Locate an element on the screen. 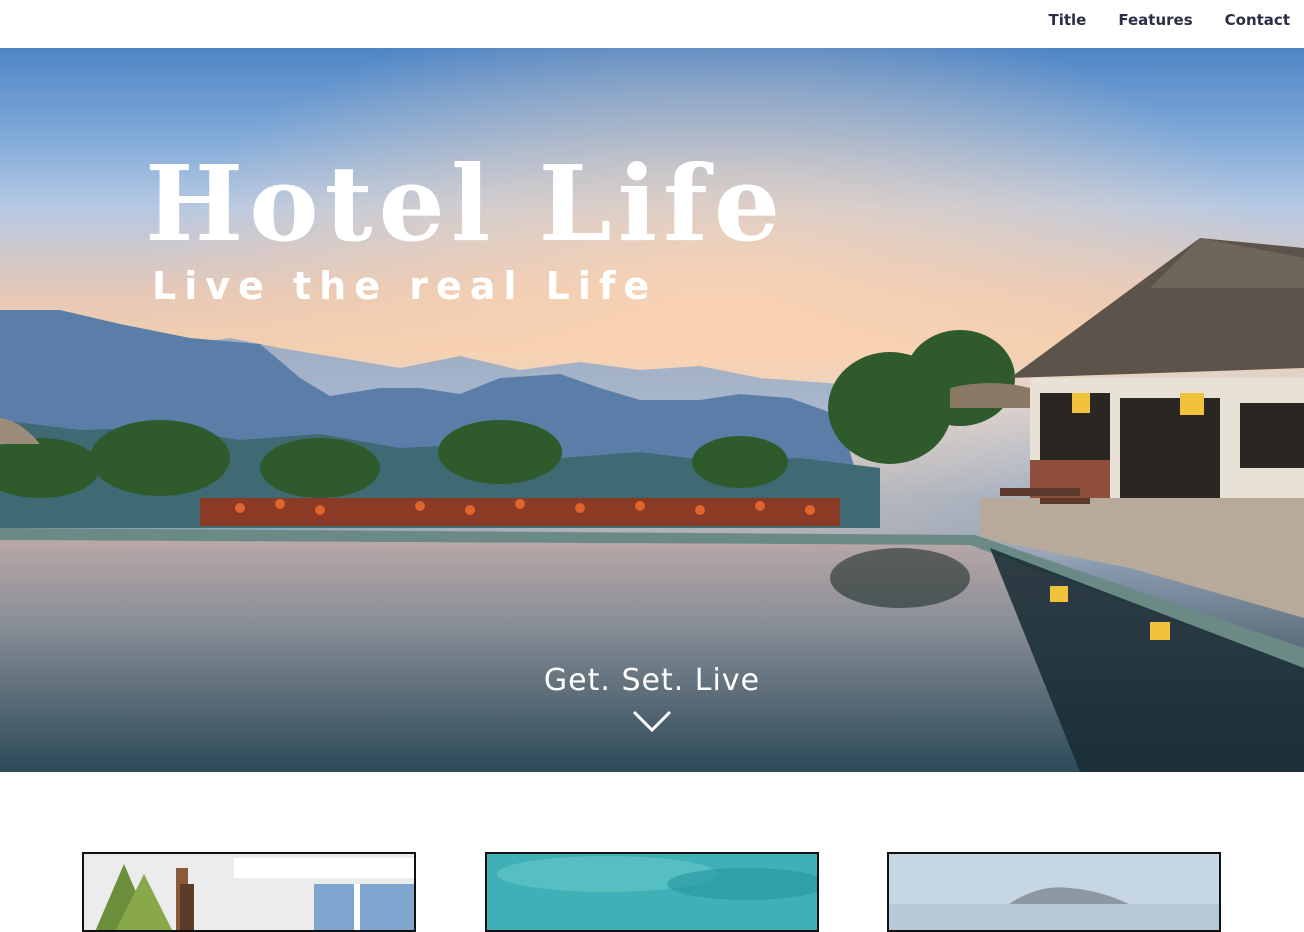 The height and width of the screenshot is (932, 1304). nav-link-features: Features is located at coordinates (1155, 20).